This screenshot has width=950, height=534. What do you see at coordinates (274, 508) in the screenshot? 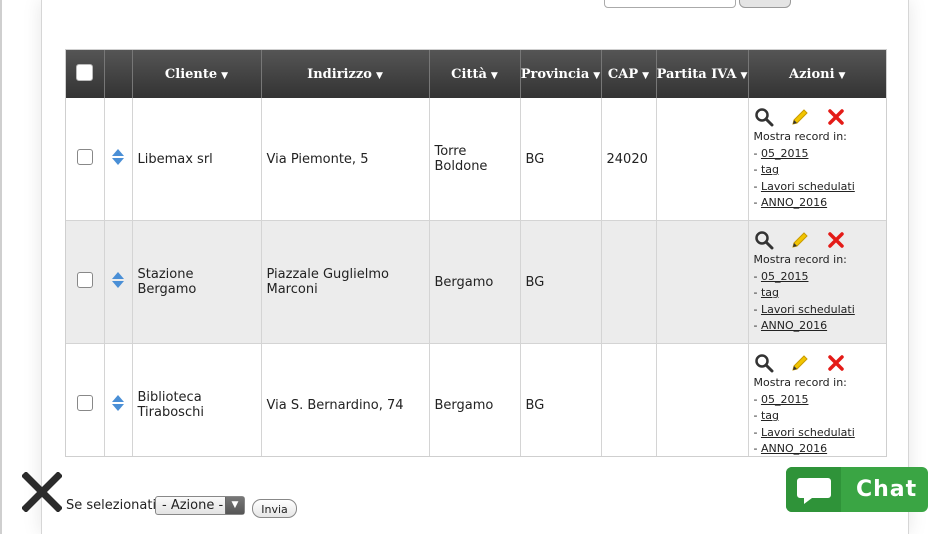
I see `invia-button: Invia` at bounding box center [274, 508].